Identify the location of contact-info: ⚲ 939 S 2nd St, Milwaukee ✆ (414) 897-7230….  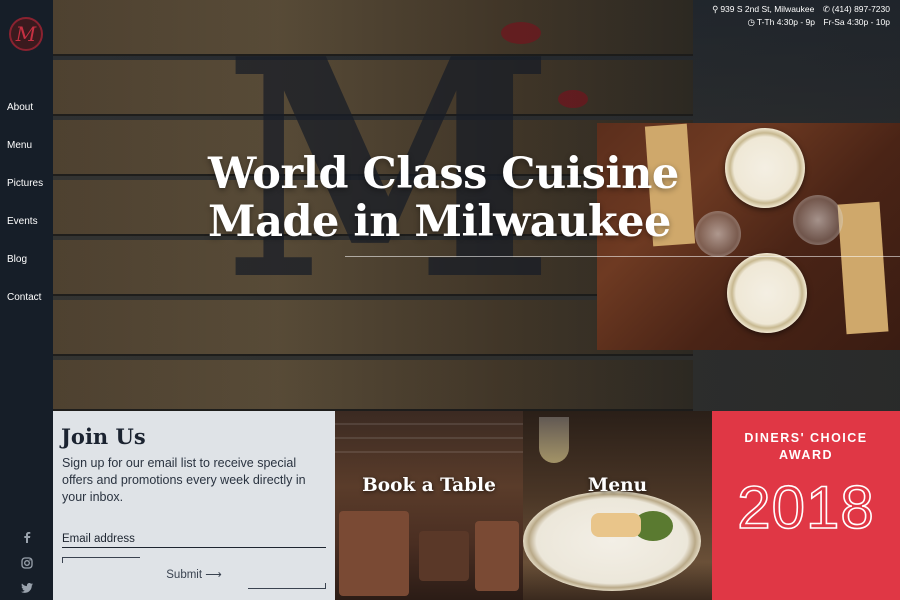
(798, 16).